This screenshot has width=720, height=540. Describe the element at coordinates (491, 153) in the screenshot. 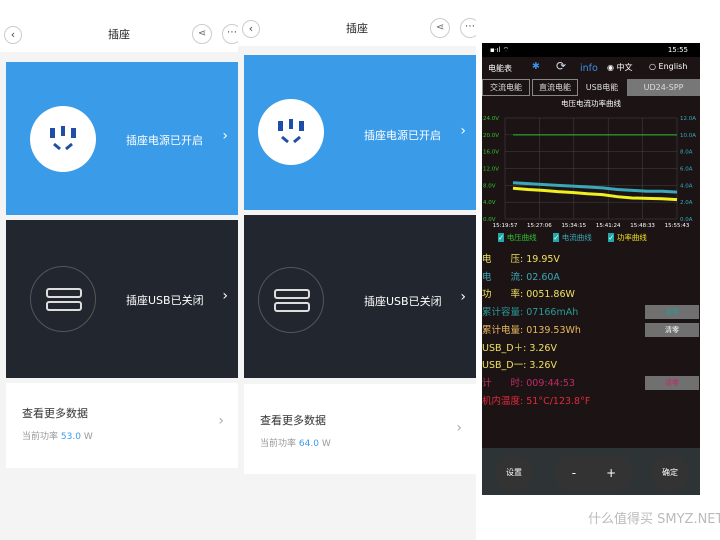

I see `y-tick-left: 16.0V` at that location.